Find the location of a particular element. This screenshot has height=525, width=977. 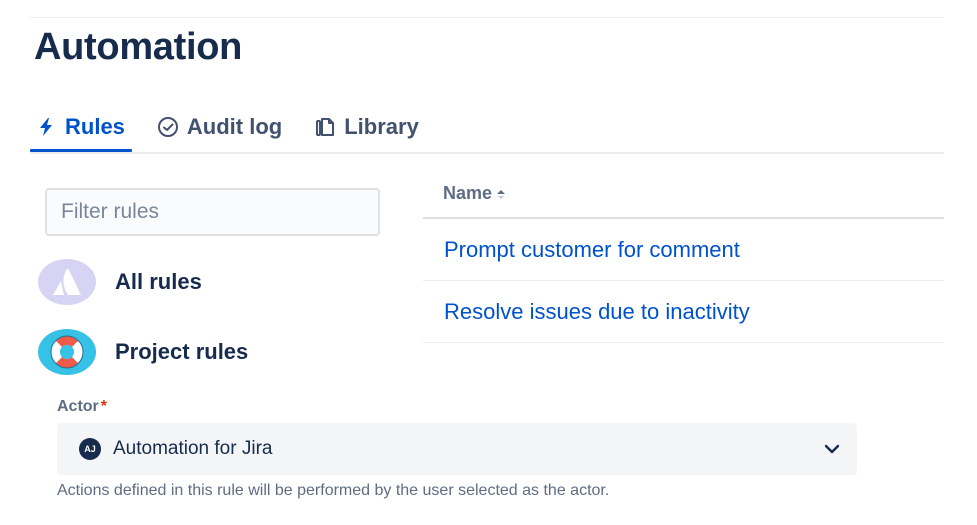

atlassian-logo-icon is located at coordinates (67, 282).